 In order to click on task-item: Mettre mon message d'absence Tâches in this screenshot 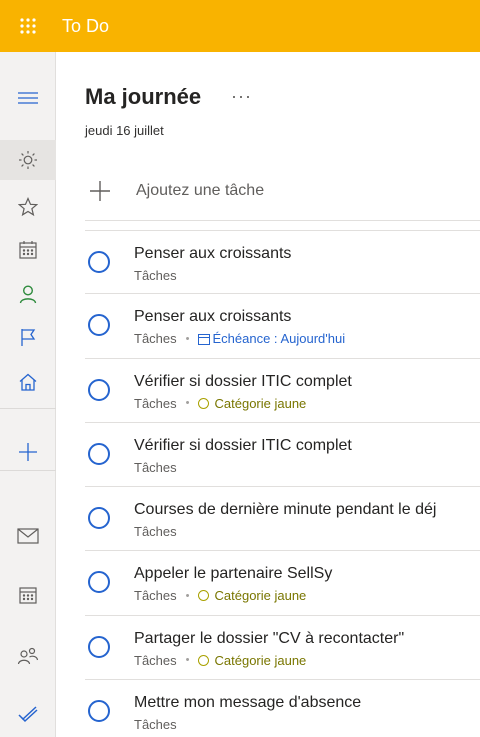, I will do `click(282, 708)`.